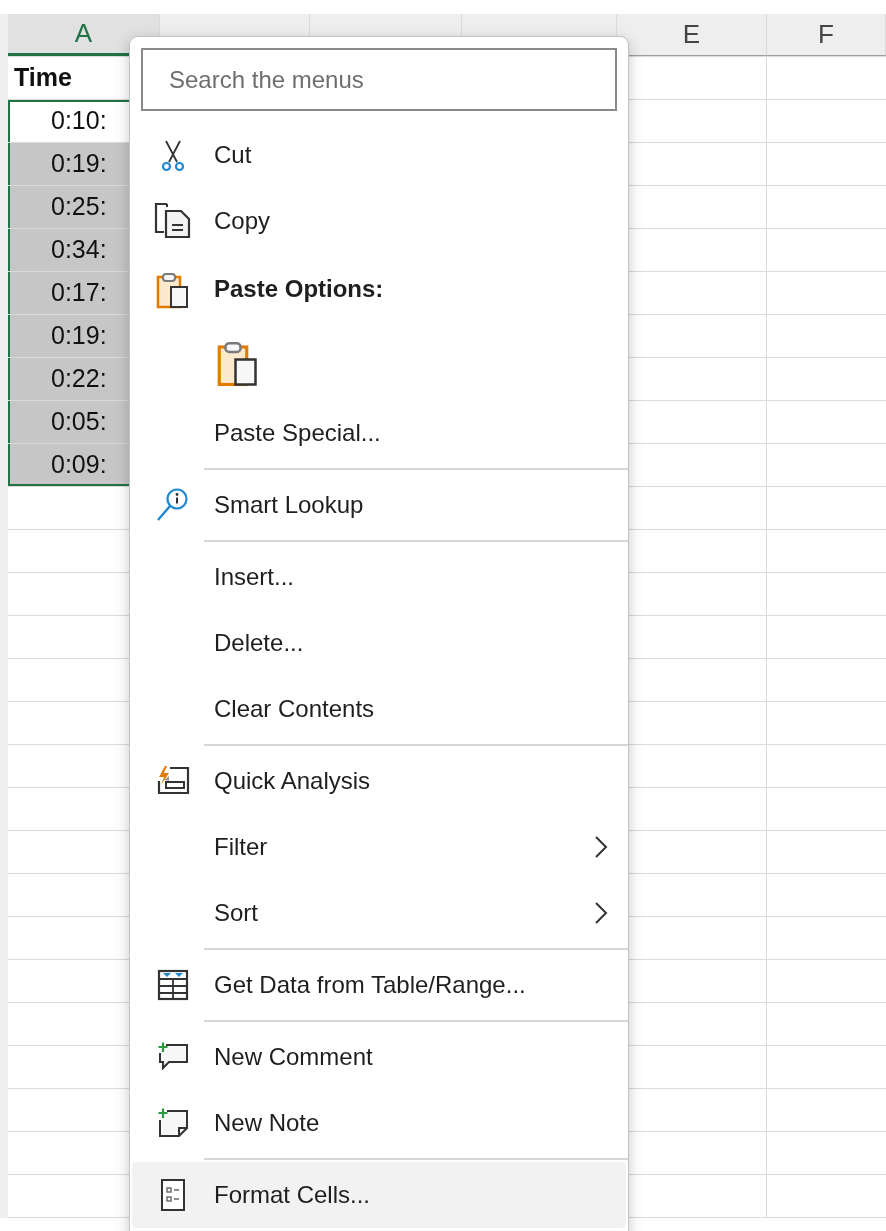 The image size is (886, 1231). Describe the element at coordinates (379, 1123) in the screenshot. I see `menu-item: New Note` at that location.